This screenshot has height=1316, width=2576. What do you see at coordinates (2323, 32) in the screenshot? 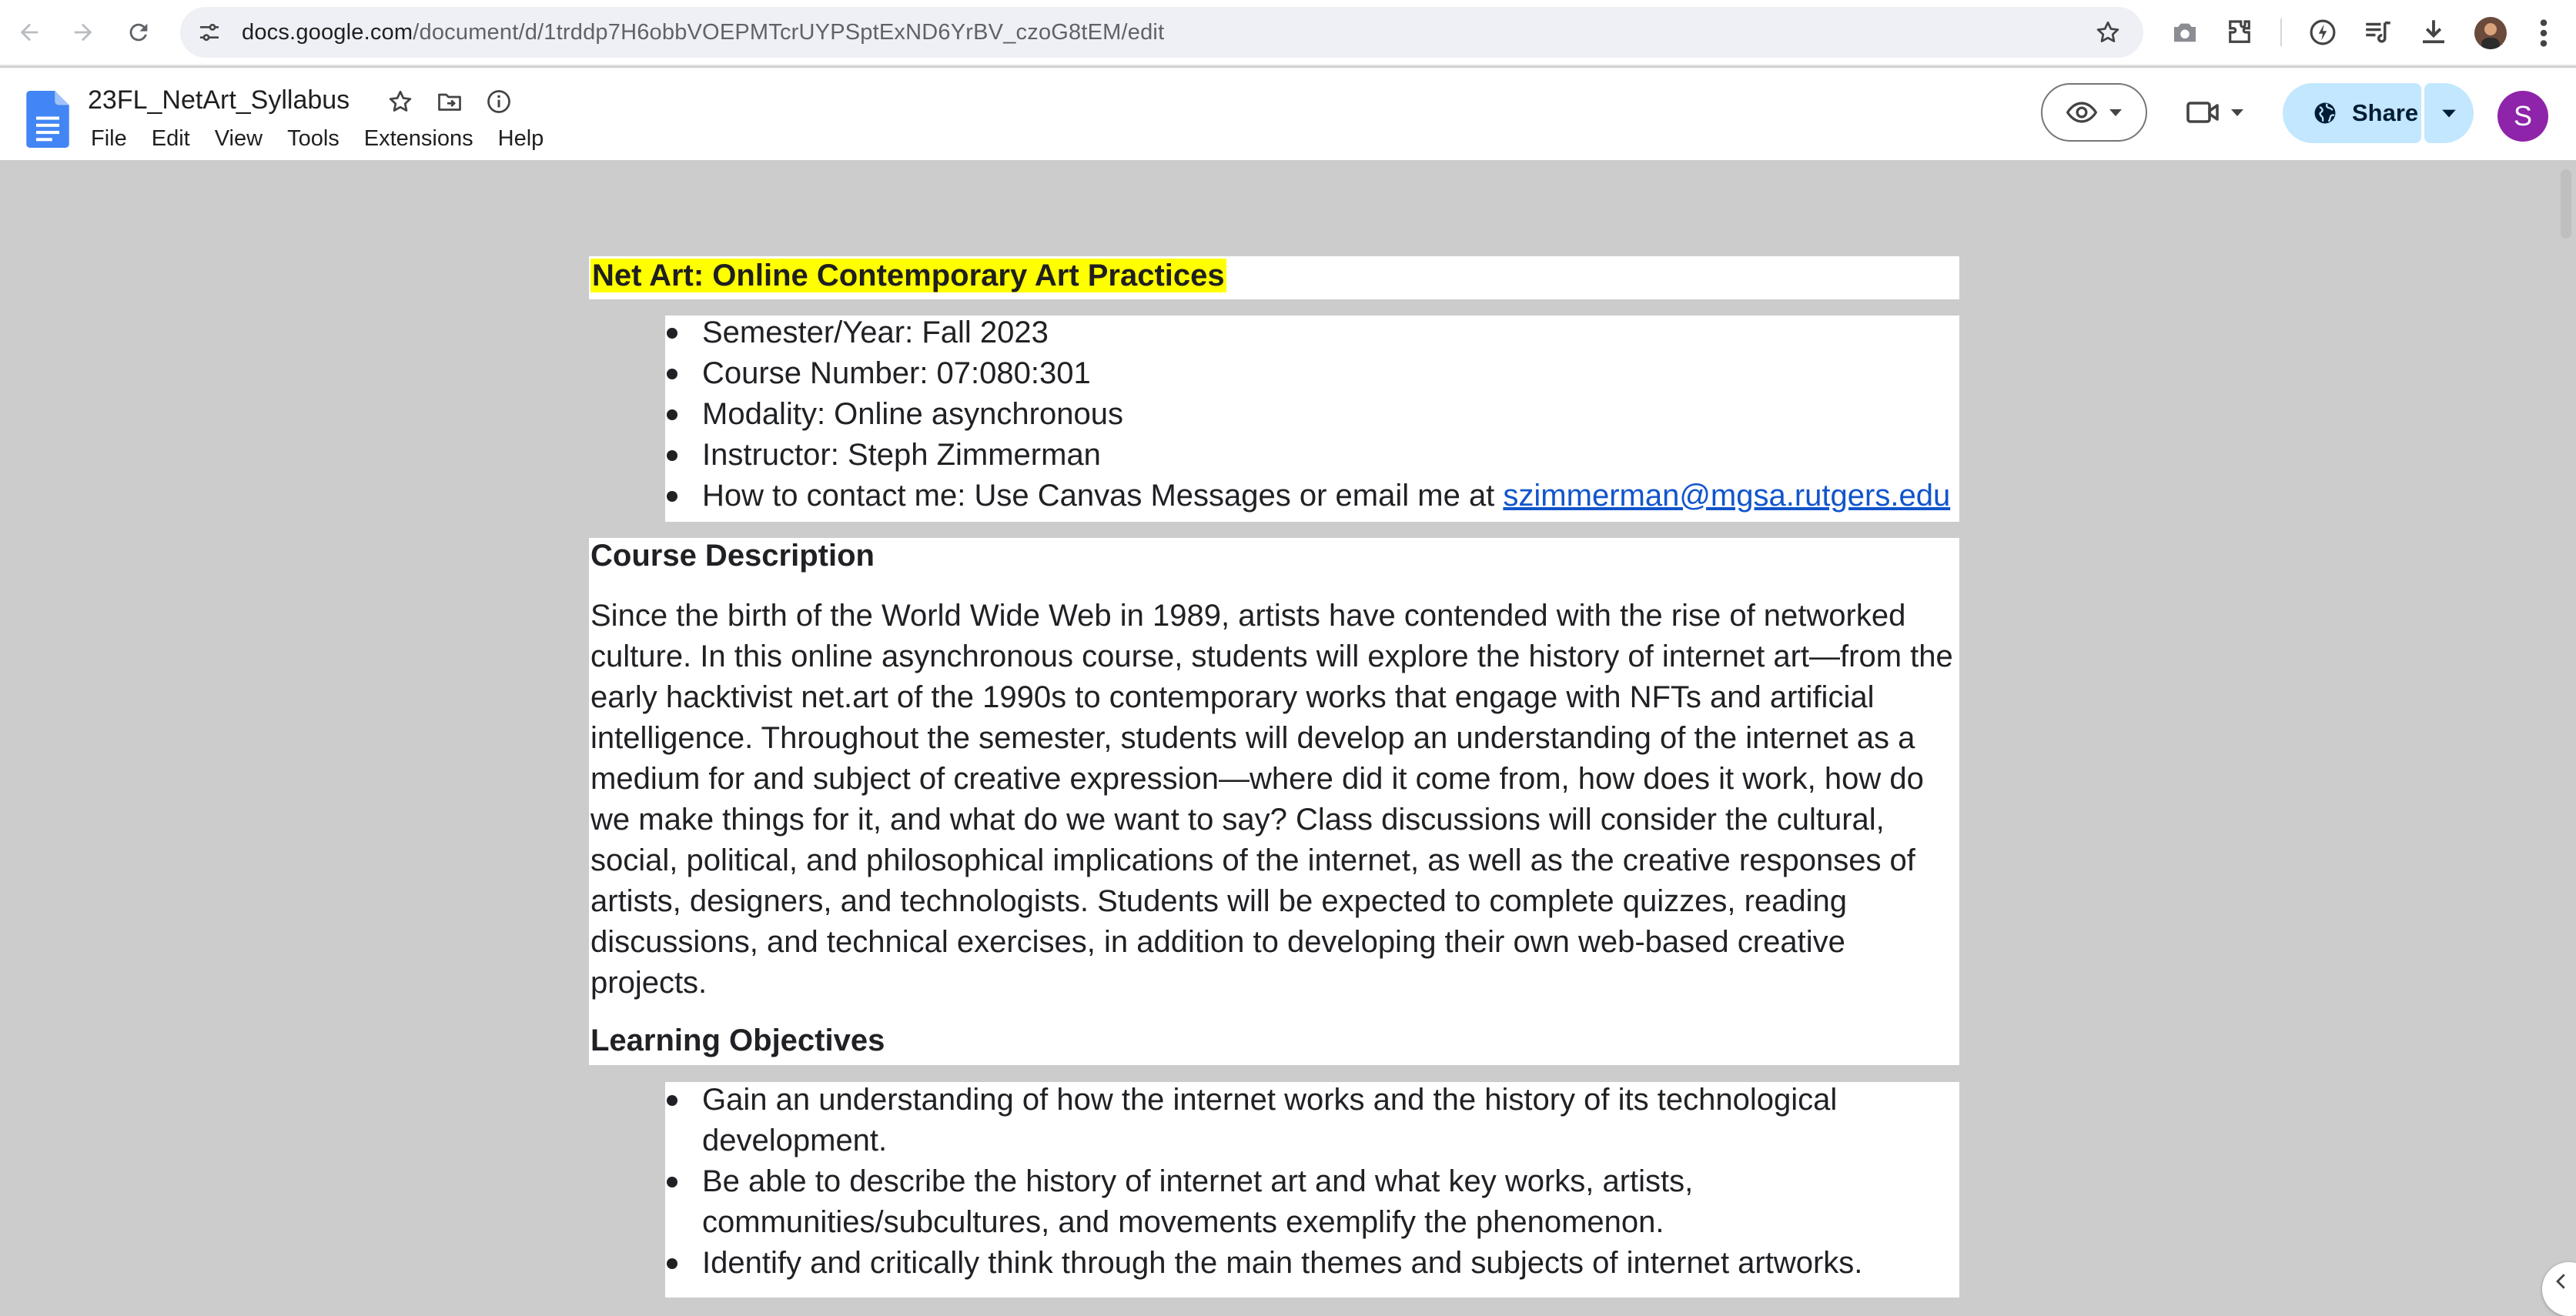
I see `lightning-icon` at bounding box center [2323, 32].